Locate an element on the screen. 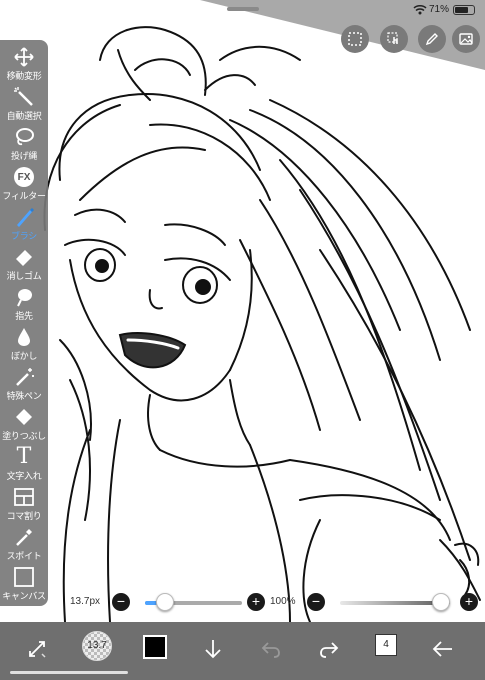 This screenshot has width=485, height=680. tool-lasso: 投げ縄 is located at coordinates (24, 146).